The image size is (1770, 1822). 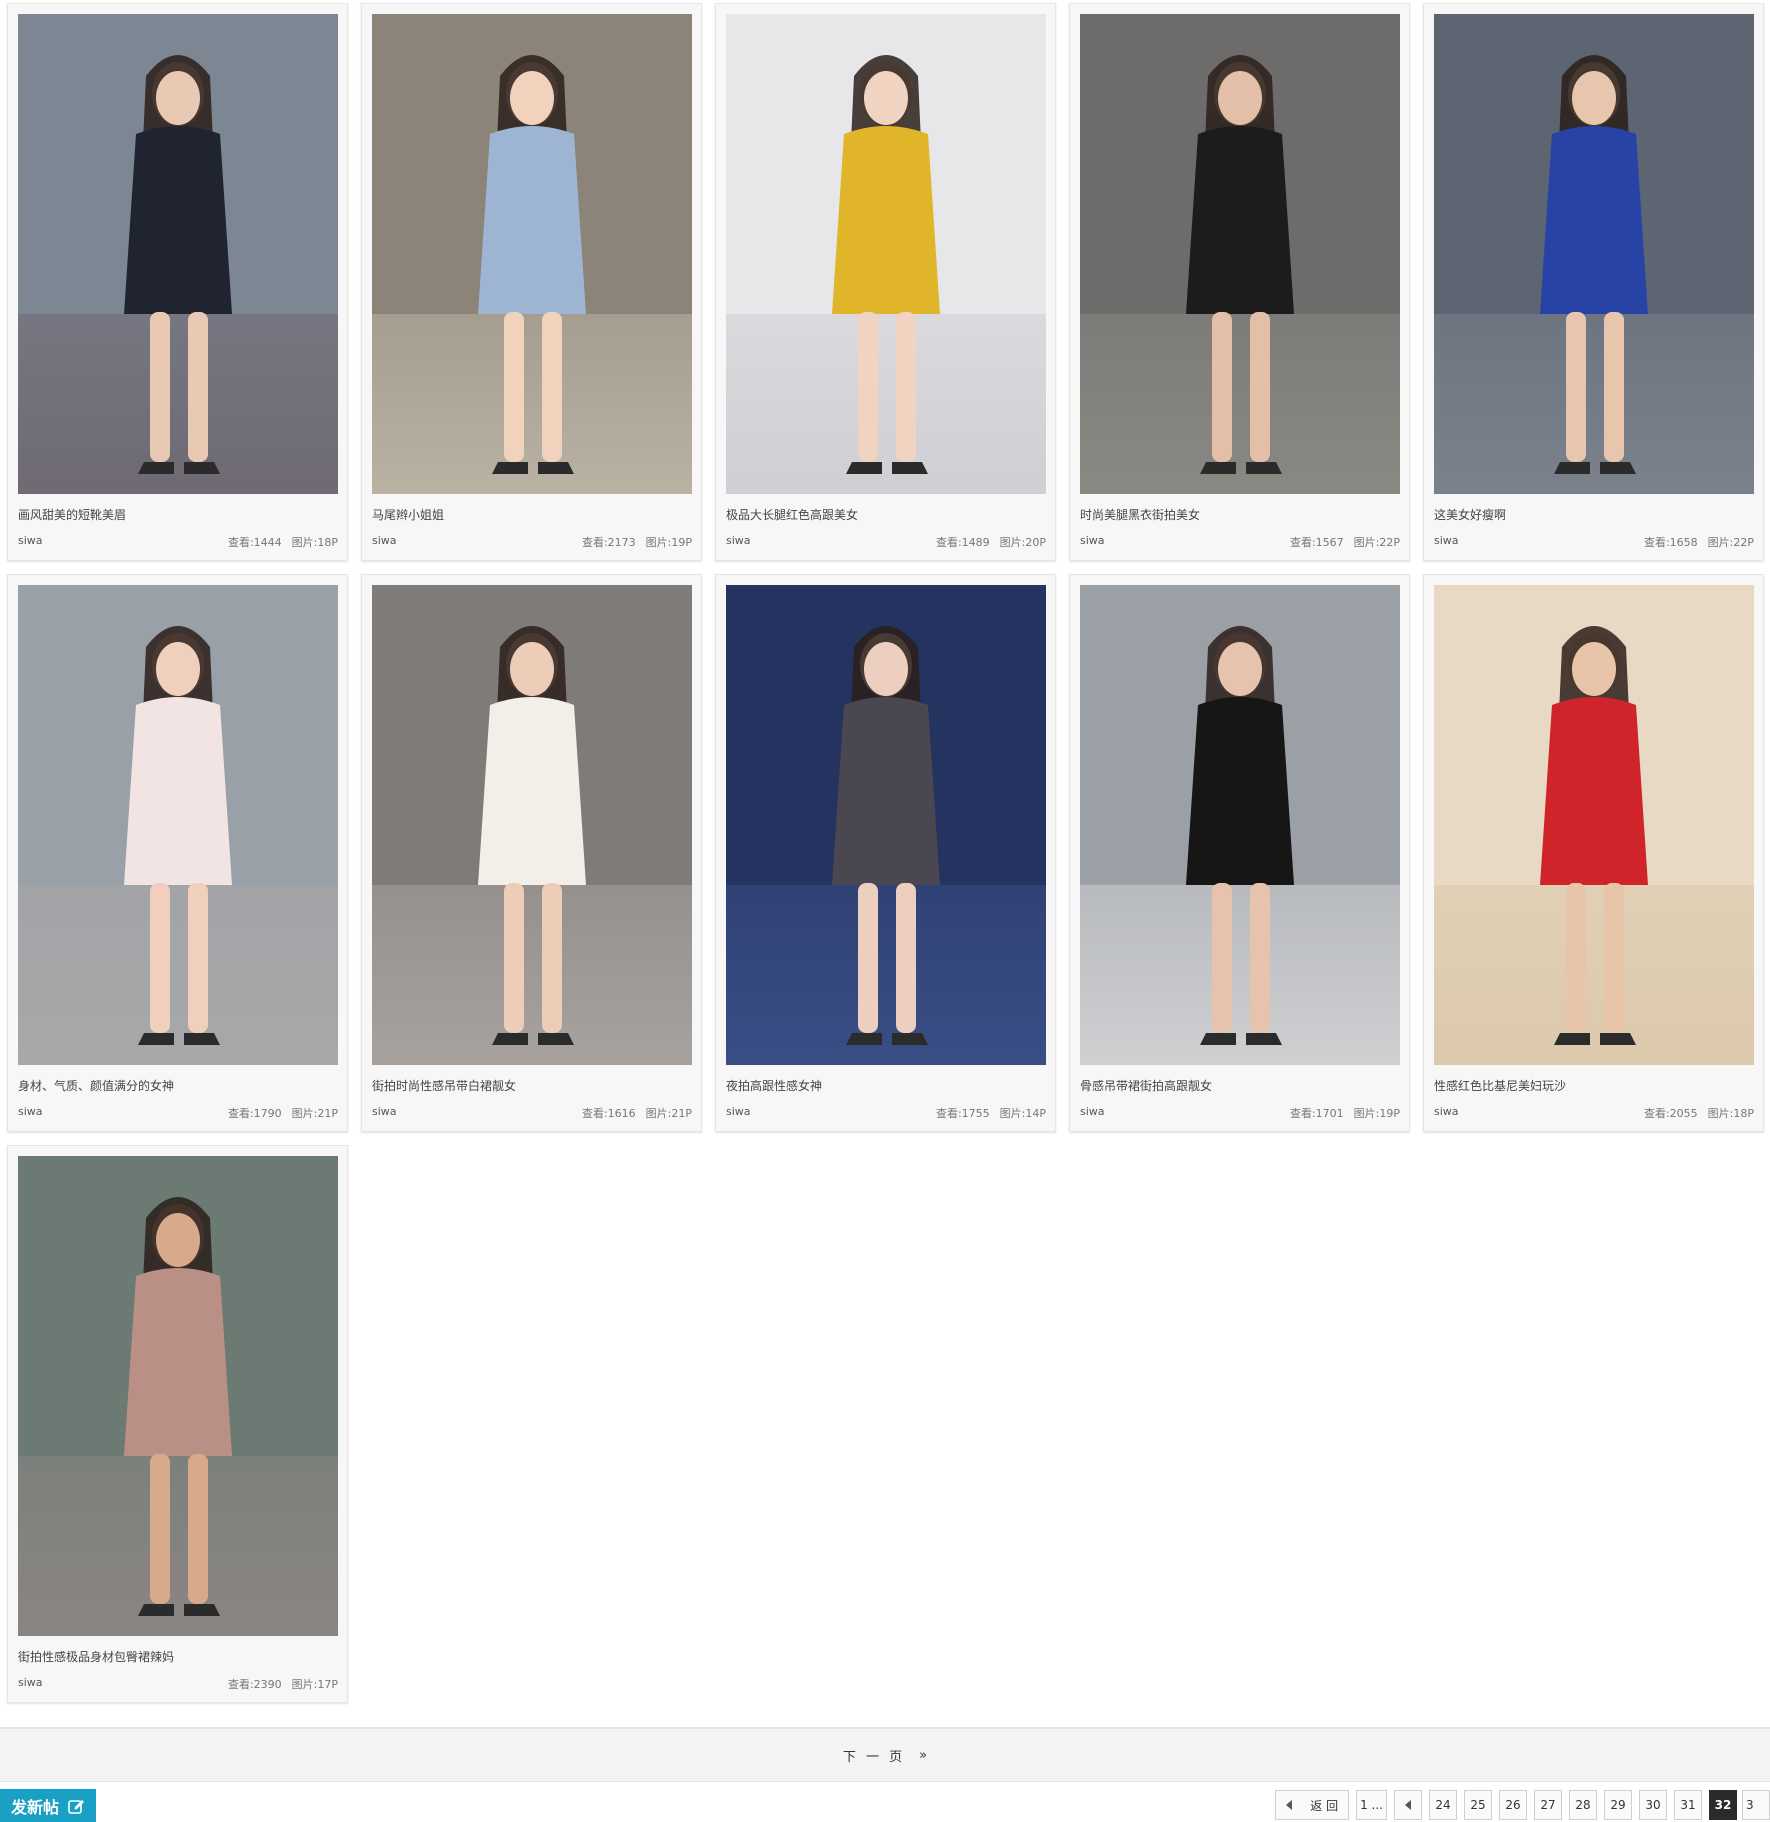 What do you see at coordinates (1548, 1805) in the screenshot?
I see `pagination-page-27: 27` at bounding box center [1548, 1805].